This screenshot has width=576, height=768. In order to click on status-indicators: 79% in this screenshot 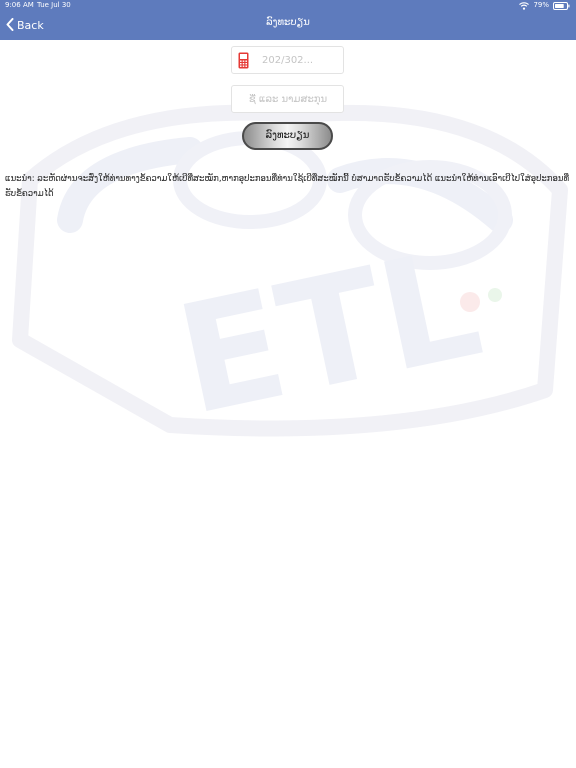, I will do `click(544, 5)`.